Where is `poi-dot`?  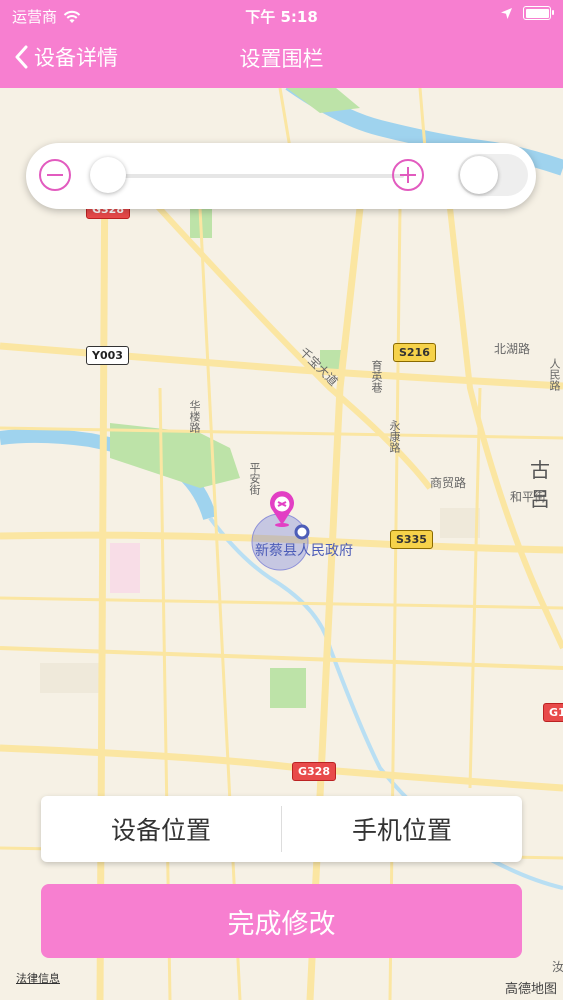
poi-dot is located at coordinates (302, 532).